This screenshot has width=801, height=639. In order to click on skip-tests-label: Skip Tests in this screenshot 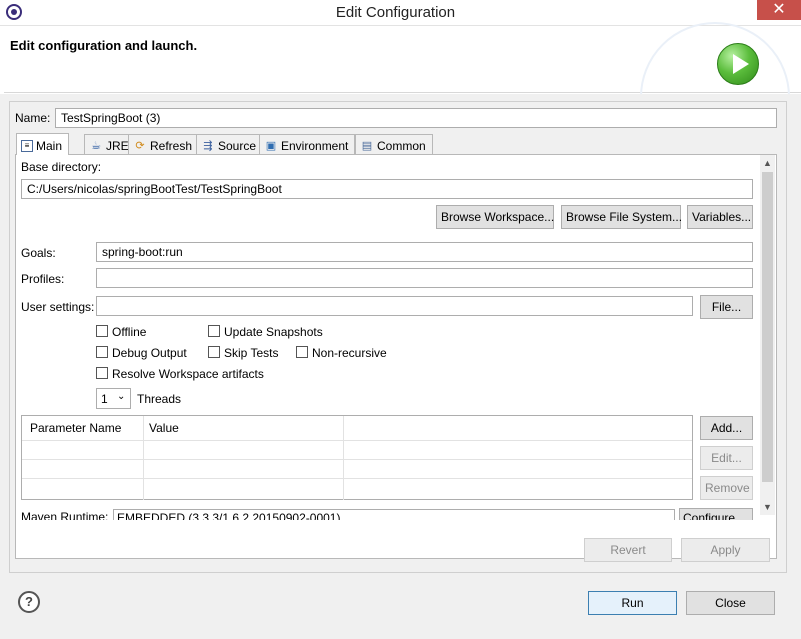, I will do `click(251, 353)`.